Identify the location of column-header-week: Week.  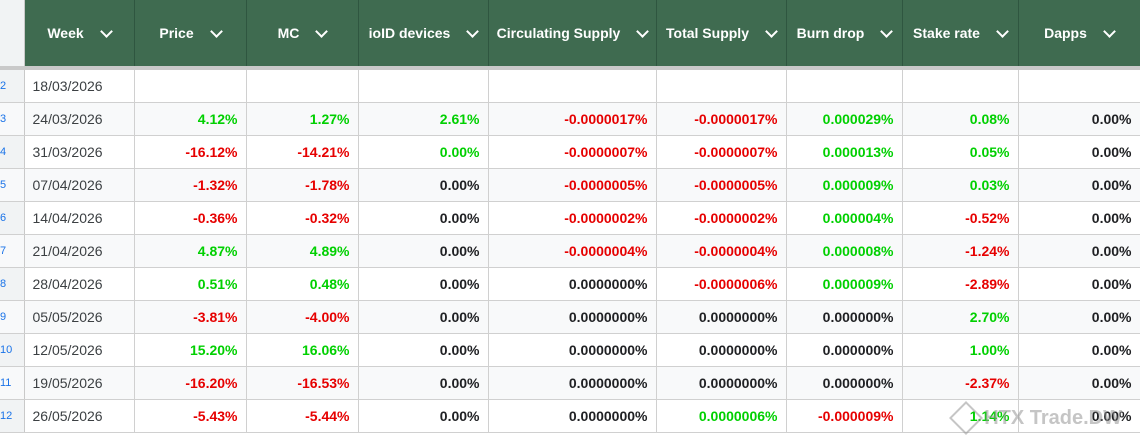
(79, 33).